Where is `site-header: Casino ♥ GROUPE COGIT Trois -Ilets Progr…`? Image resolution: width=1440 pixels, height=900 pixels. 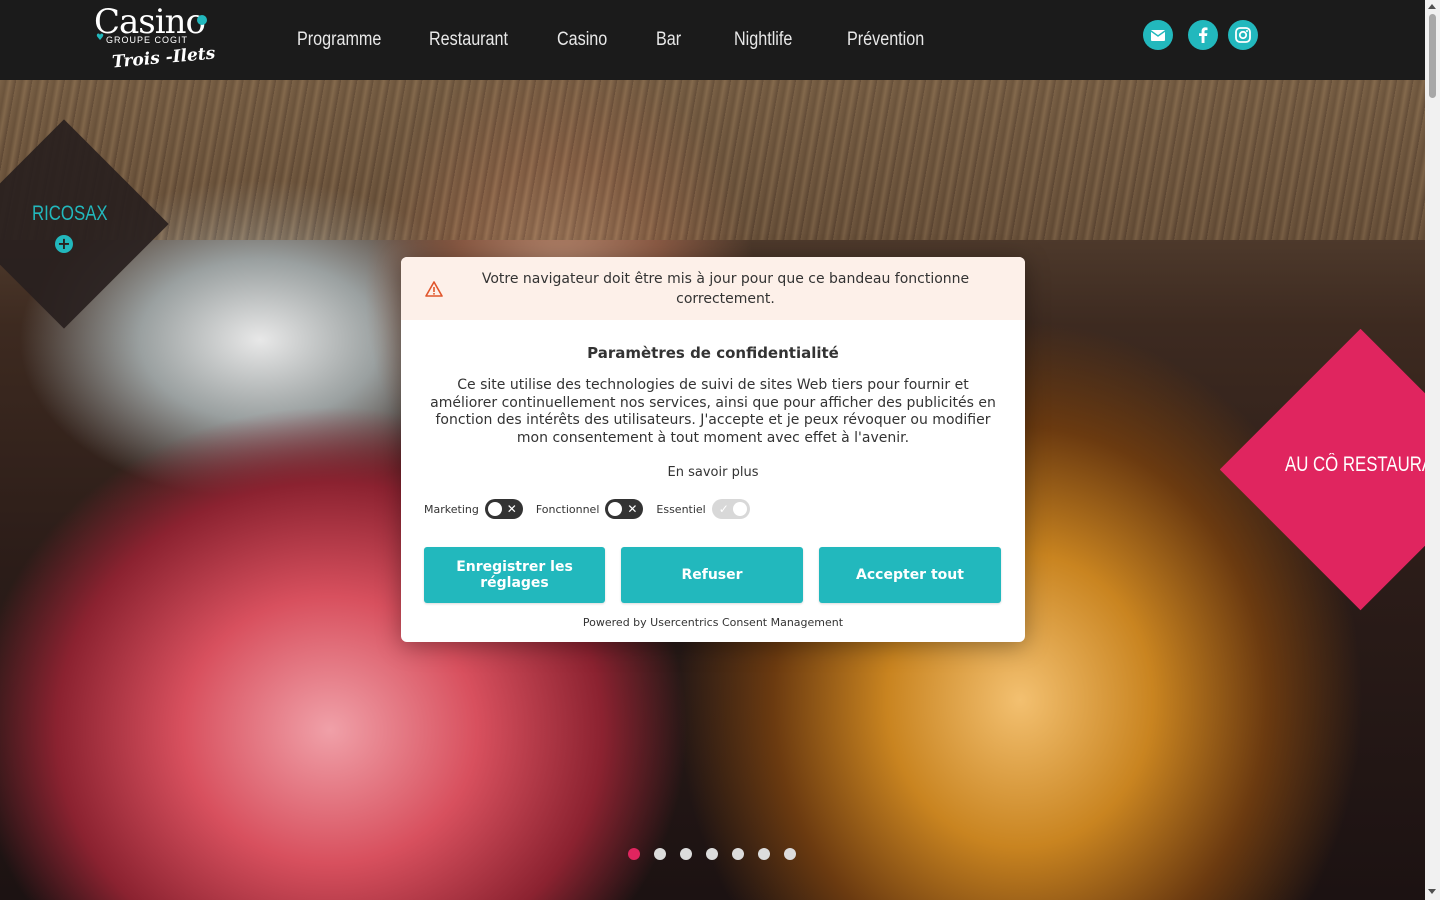
site-header: Casino ♥ GROUPE COGIT Trois -Ilets Progr… is located at coordinates (712, 40).